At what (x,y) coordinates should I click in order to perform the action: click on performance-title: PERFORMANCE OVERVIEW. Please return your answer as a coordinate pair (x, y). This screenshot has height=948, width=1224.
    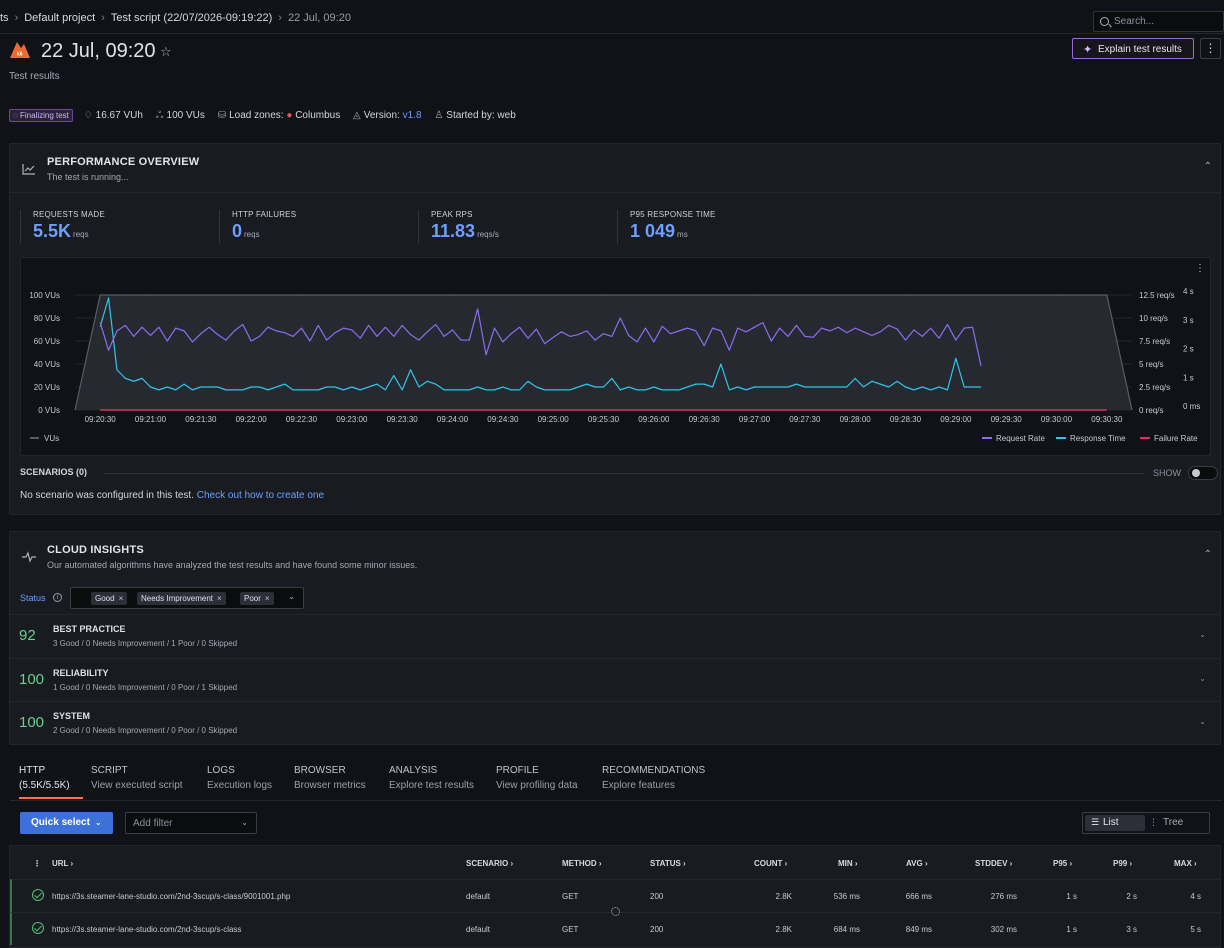
    Looking at the image, I should click on (123, 162).